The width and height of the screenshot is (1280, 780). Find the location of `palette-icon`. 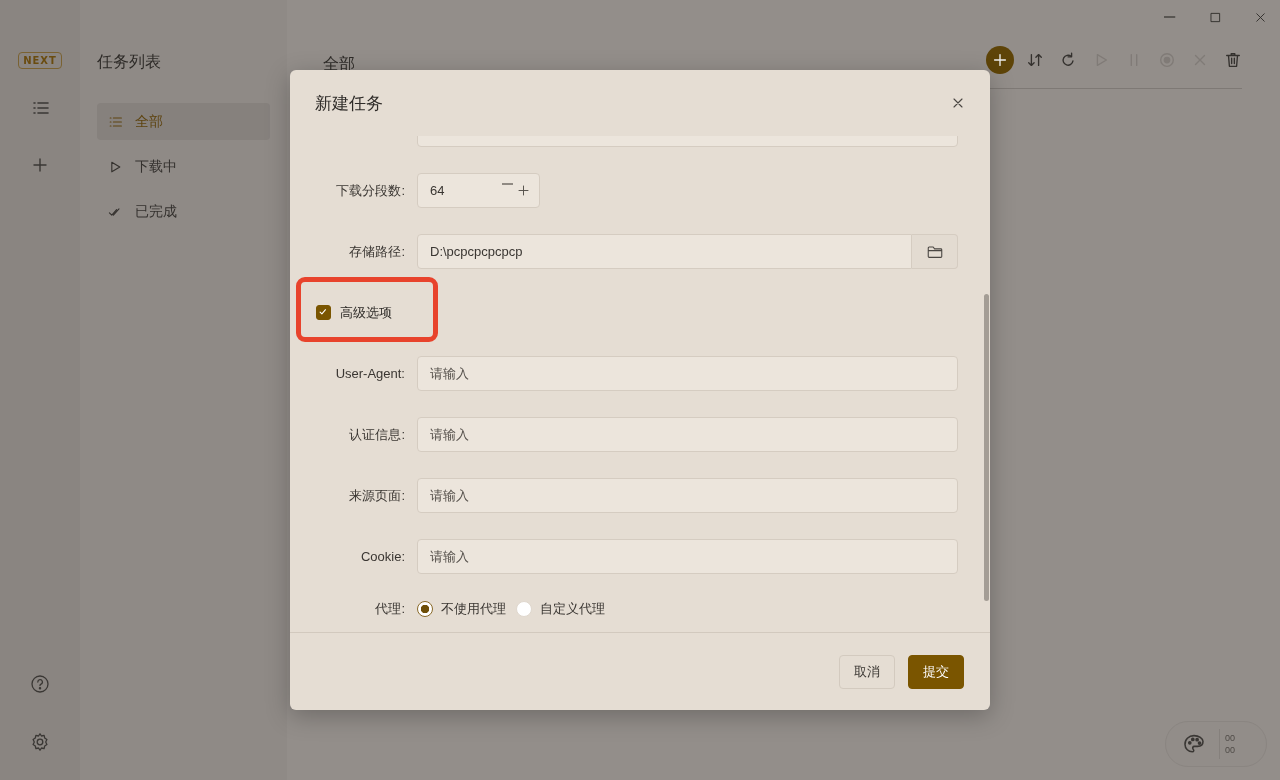

palette-icon is located at coordinates (1194, 744).